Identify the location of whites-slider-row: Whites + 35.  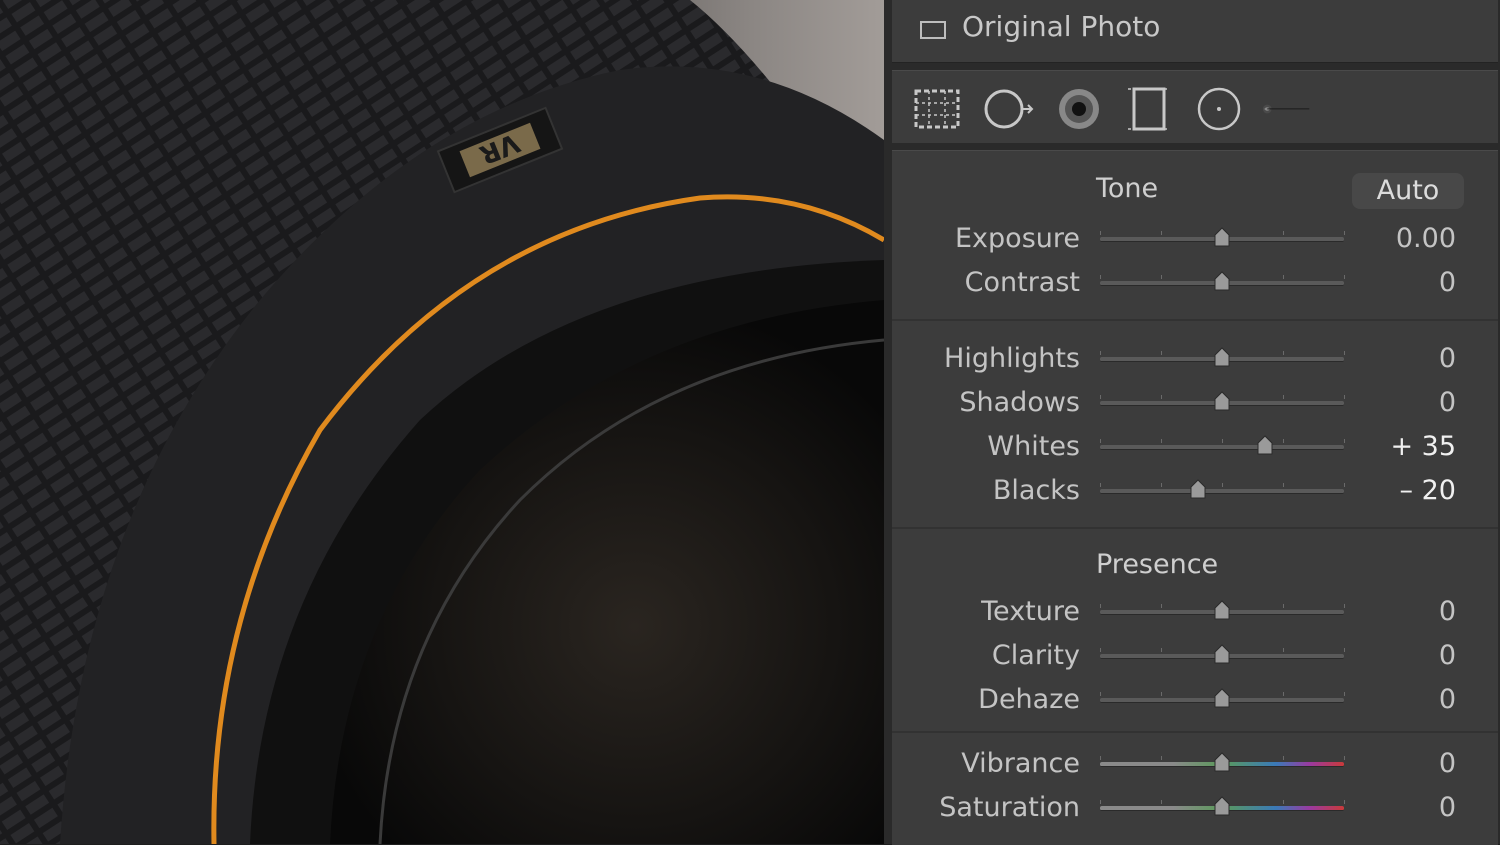
(1195, 447).